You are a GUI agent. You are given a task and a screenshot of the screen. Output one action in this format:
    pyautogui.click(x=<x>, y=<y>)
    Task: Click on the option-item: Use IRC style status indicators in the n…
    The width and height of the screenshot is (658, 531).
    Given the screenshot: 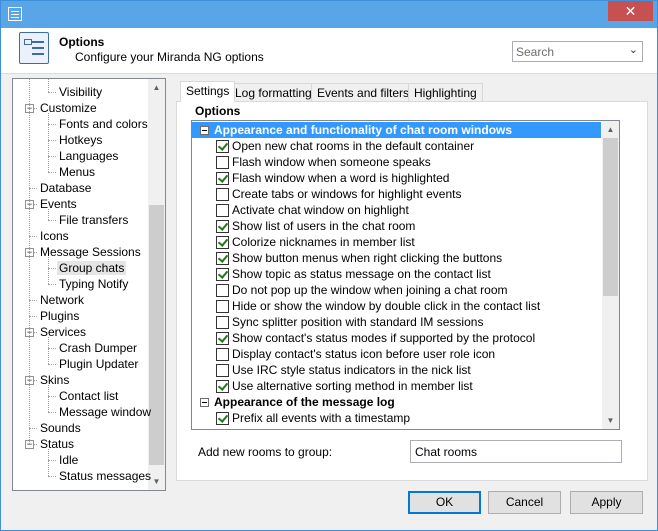 What is the action you would take?
    pyautogui.click(x=396, y=370)
    